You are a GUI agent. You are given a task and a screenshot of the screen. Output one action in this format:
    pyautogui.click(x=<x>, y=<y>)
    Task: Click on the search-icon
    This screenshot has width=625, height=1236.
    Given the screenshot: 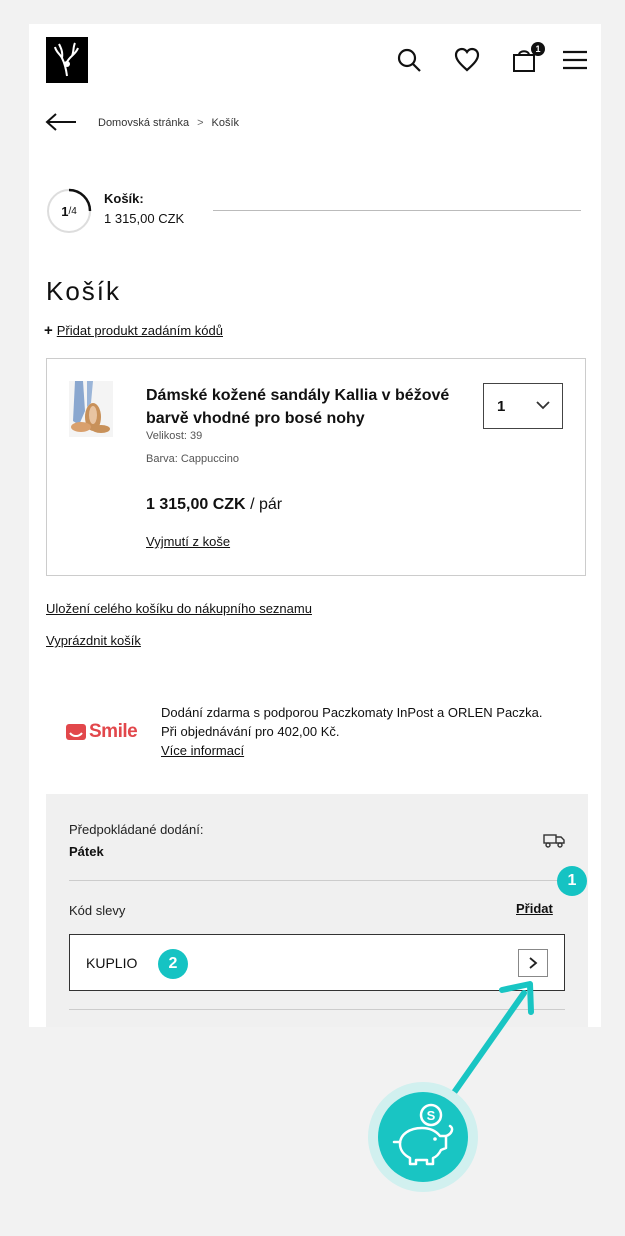 What is the action you would take?
    pyautogui.click(x=409, y=60)
    